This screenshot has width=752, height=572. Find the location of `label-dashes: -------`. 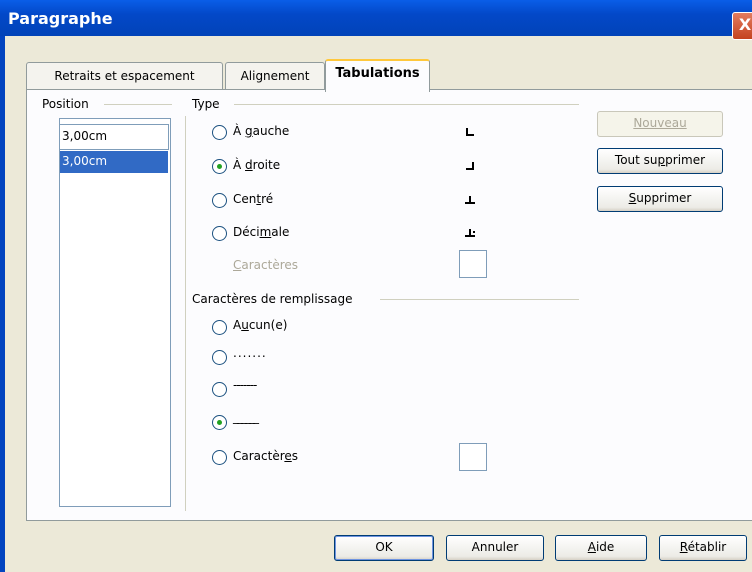

label-dashes: ------- is located at coordinates (245, 385).